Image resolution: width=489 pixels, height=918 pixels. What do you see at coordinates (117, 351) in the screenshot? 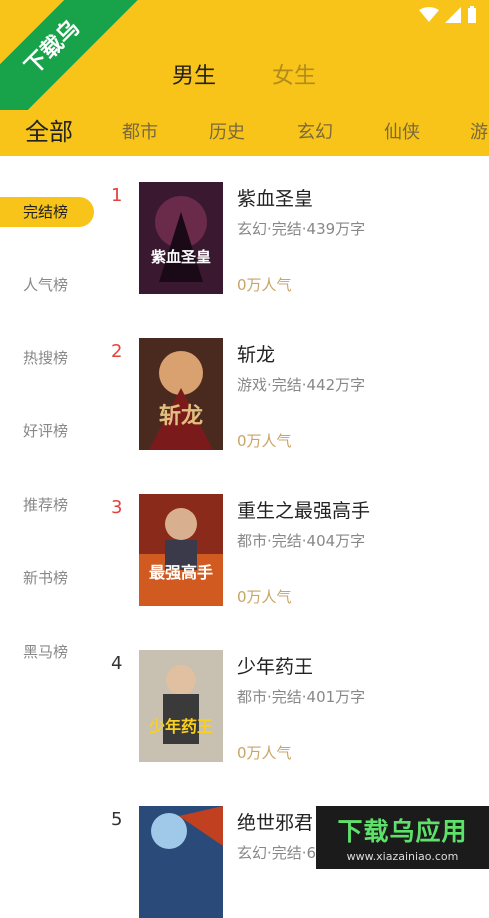
I see `rank-number: 2` at bounding box center [117, 351].